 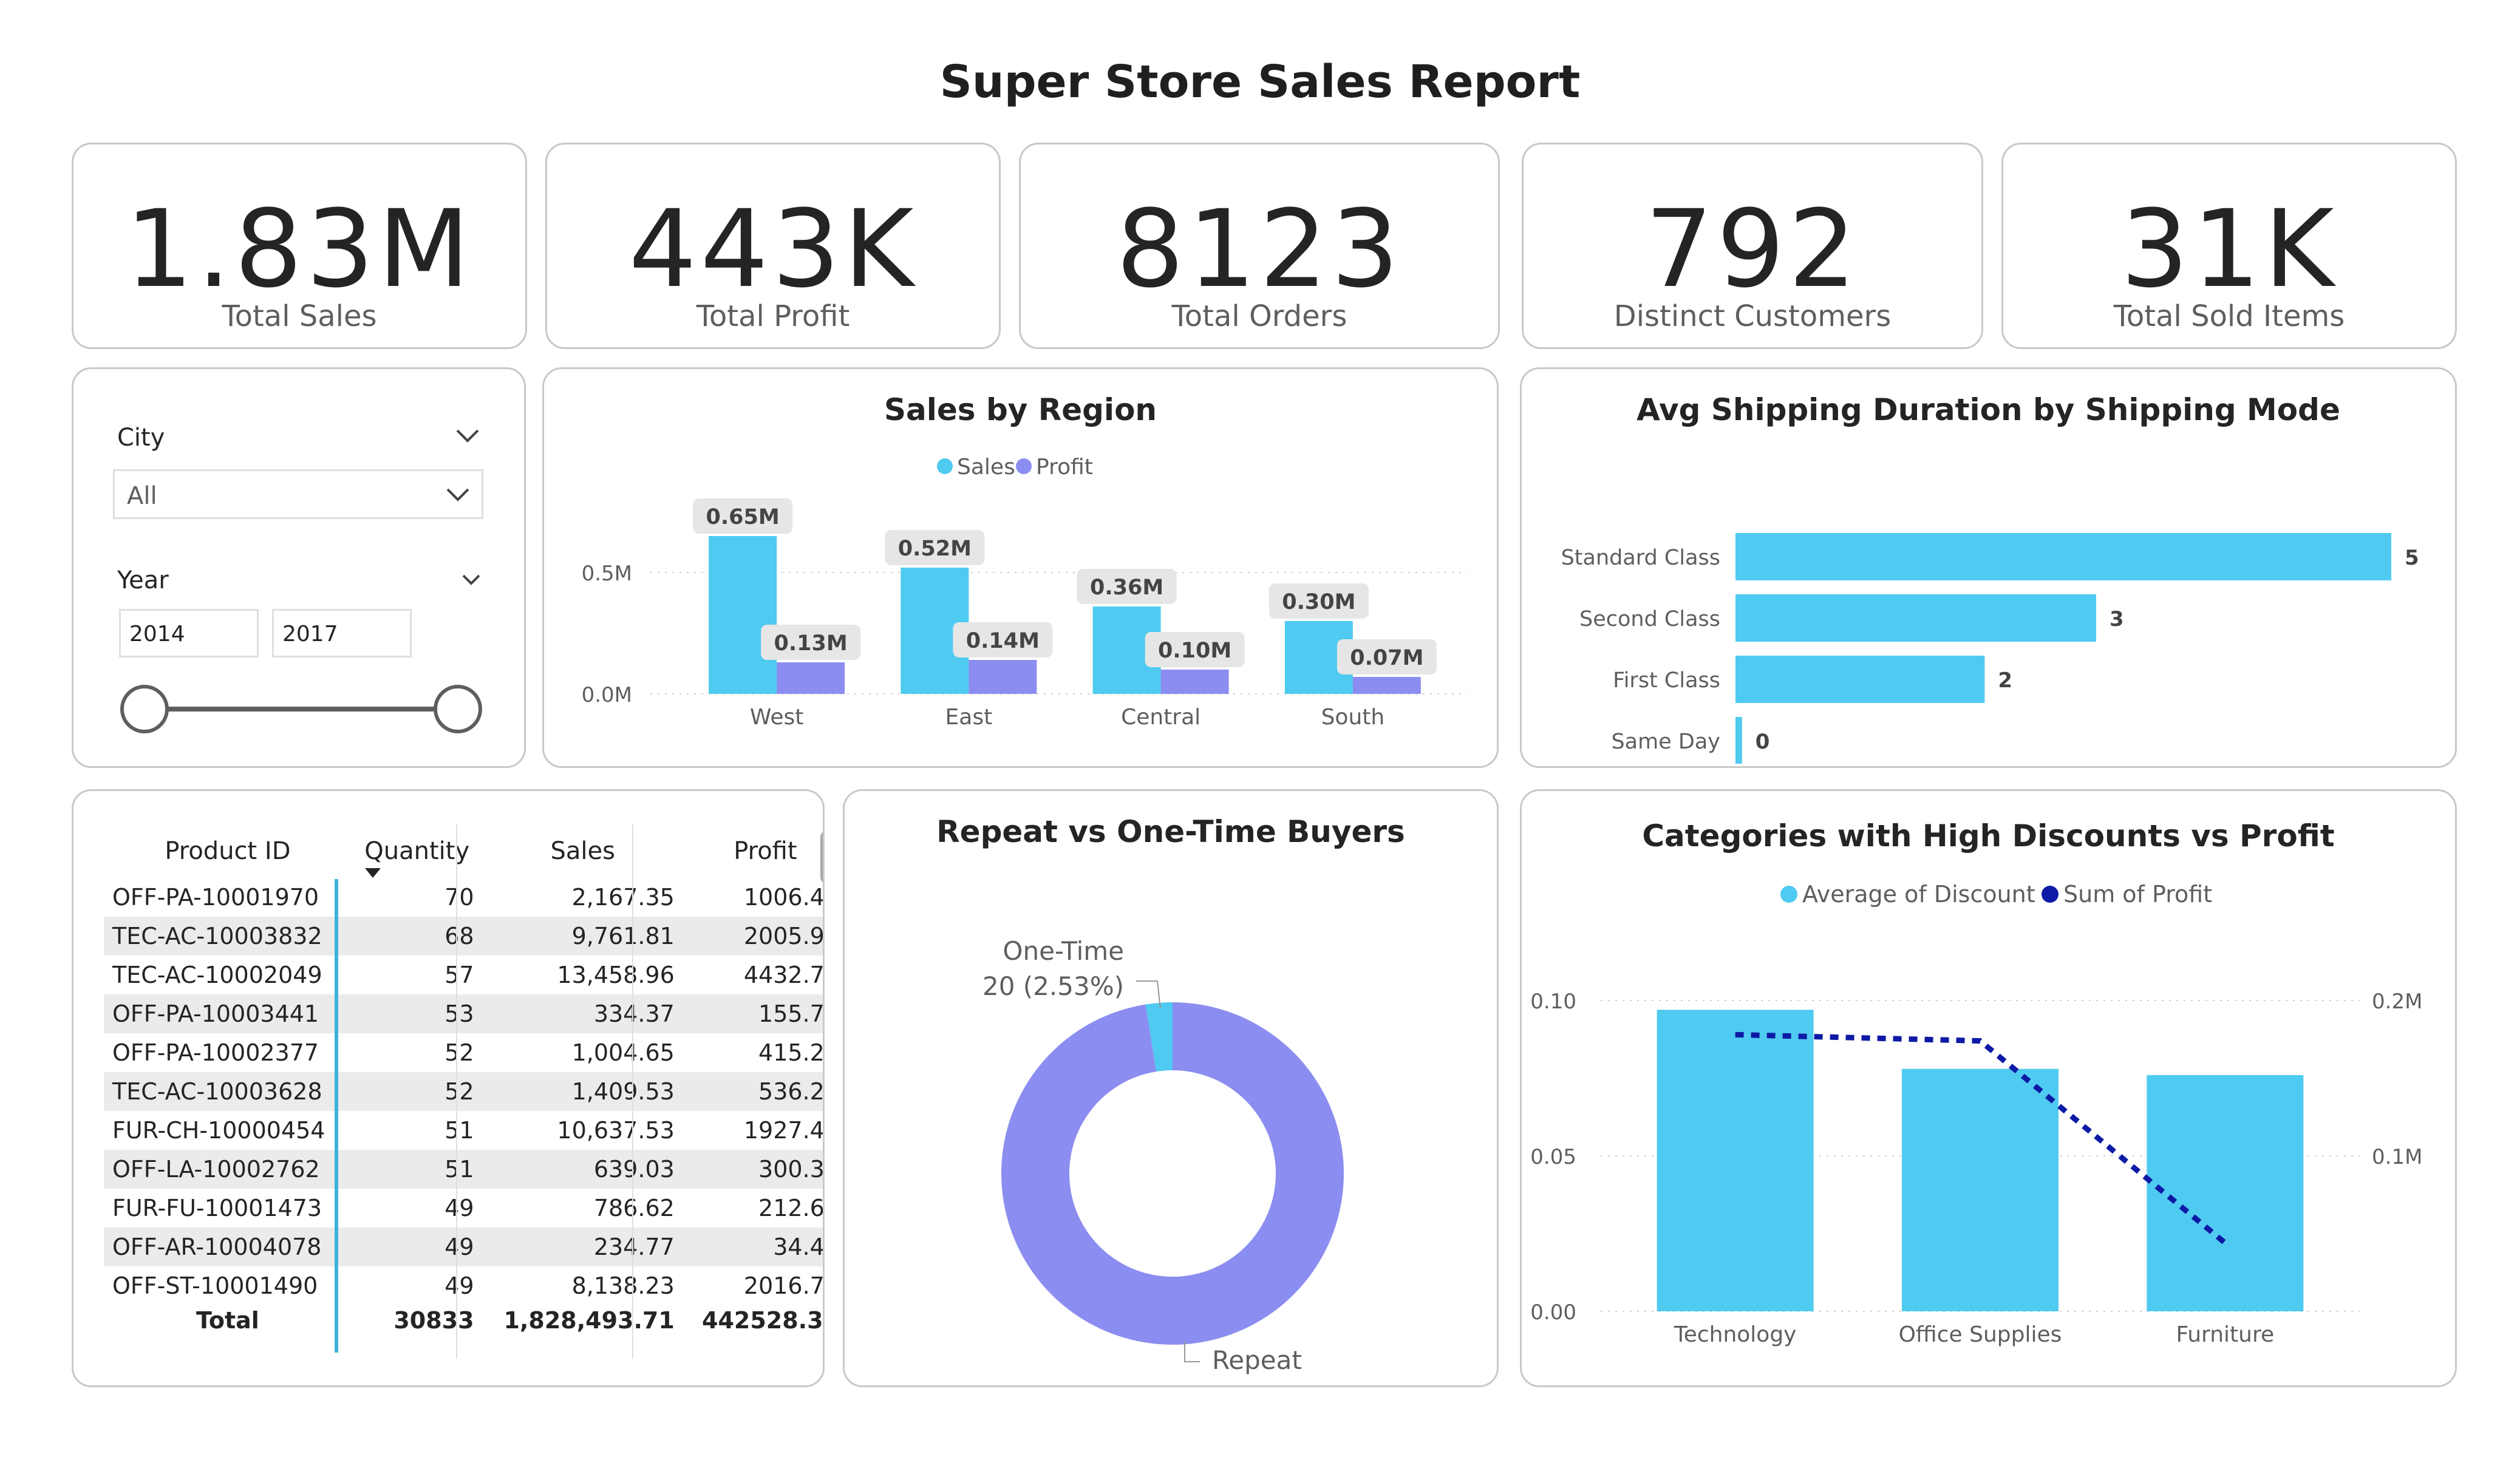 What do you see at coordinates (228, 936) in the screenshot?
I see `cell-product-id: TEC-AC-10003832` at bounding box center [228, 936].